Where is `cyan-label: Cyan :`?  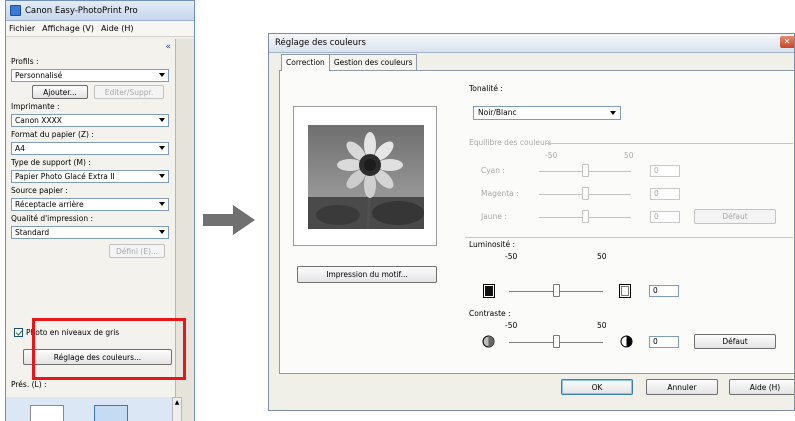
cyan-label: Cyan : is located at coordinates (493, 170).